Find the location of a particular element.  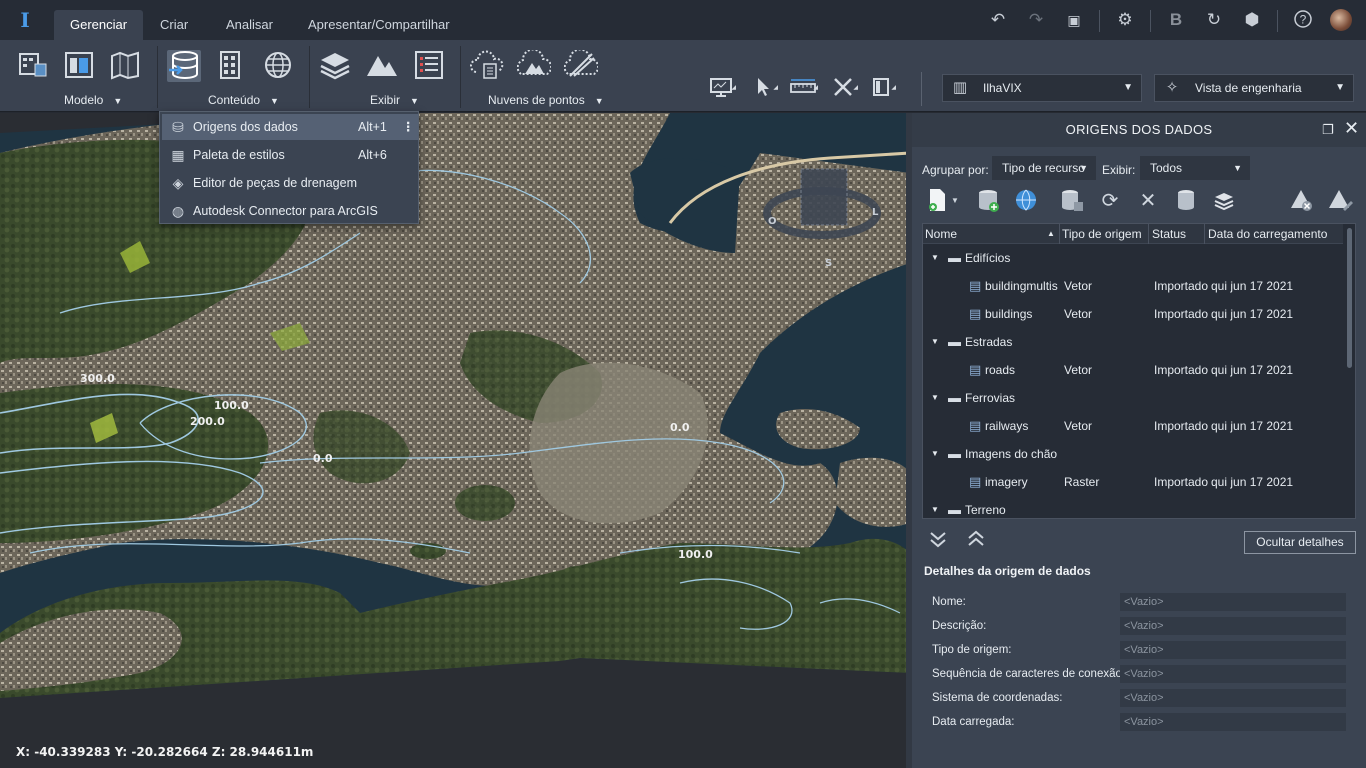

gear-icon: ⚙ is located at coordinates (1125, 20).